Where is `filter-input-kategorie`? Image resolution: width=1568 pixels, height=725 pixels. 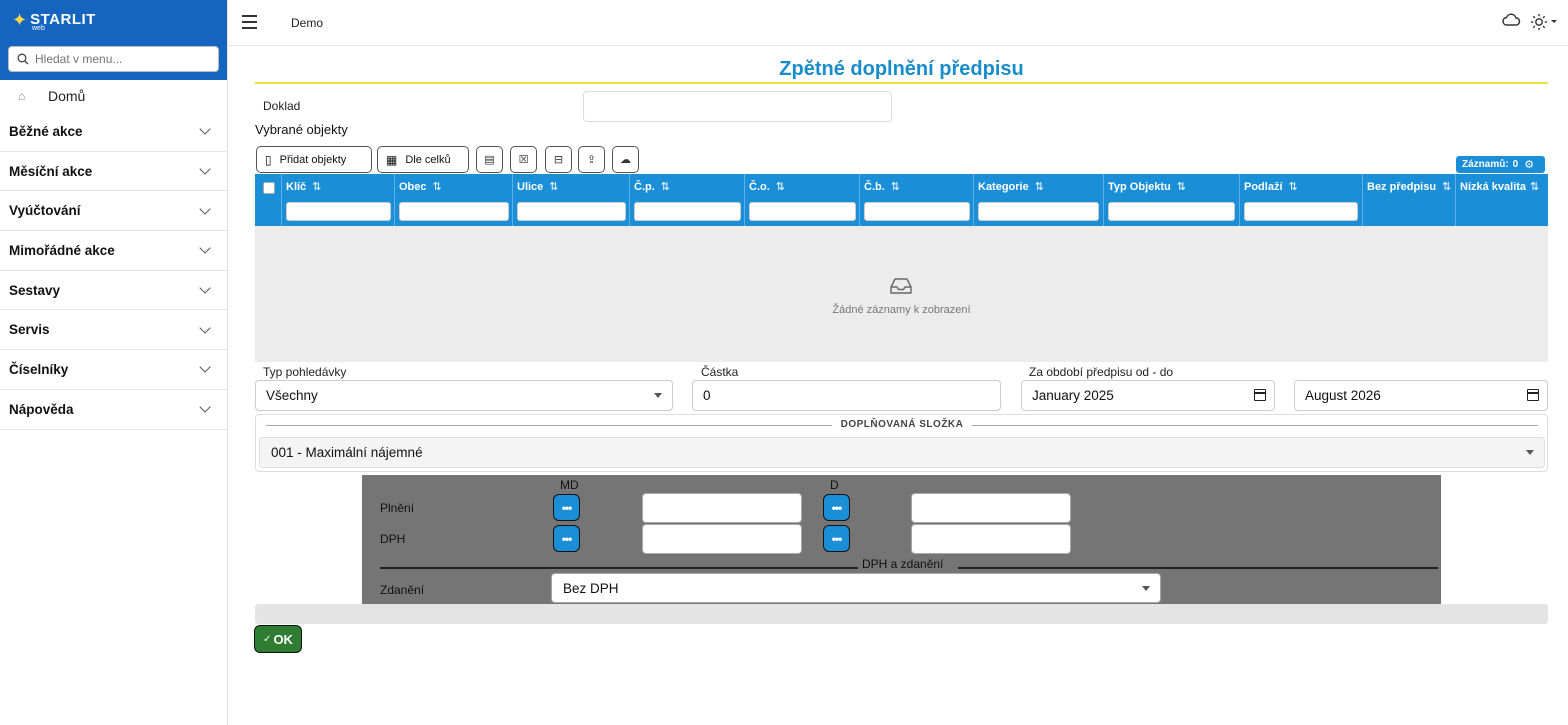 filter-input-kategorie is located at coordinates (1038, 211).